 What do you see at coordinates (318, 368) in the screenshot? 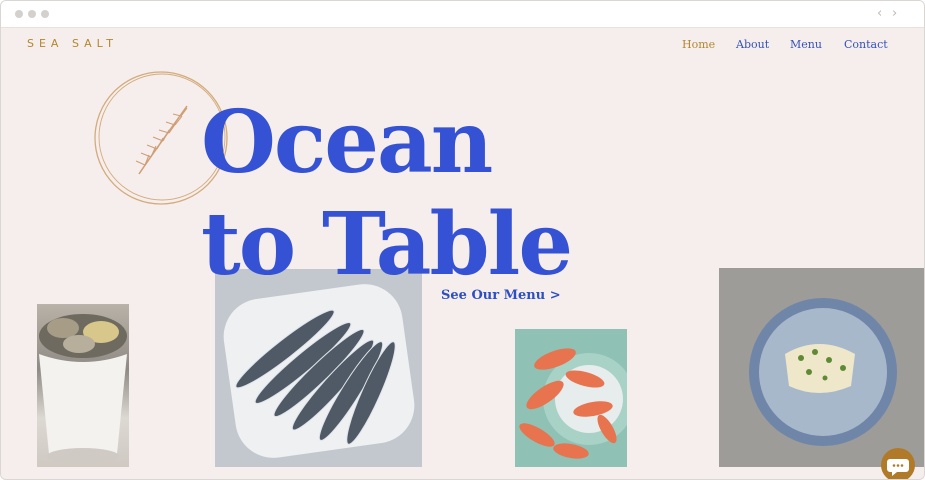
I see `sardines-photo` at bounding box center [318, 368].